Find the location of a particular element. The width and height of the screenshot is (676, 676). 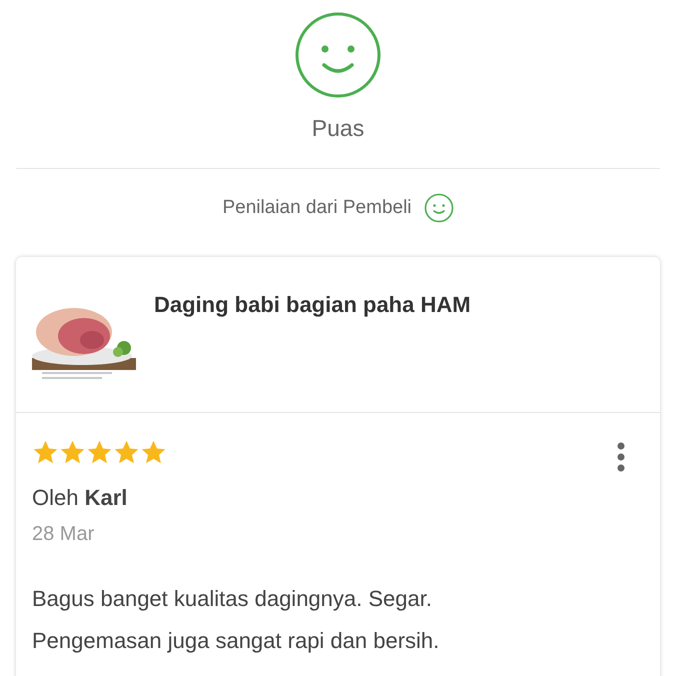

section-title: Penilaian dari Pembeli is located at coordinates (317, 208).